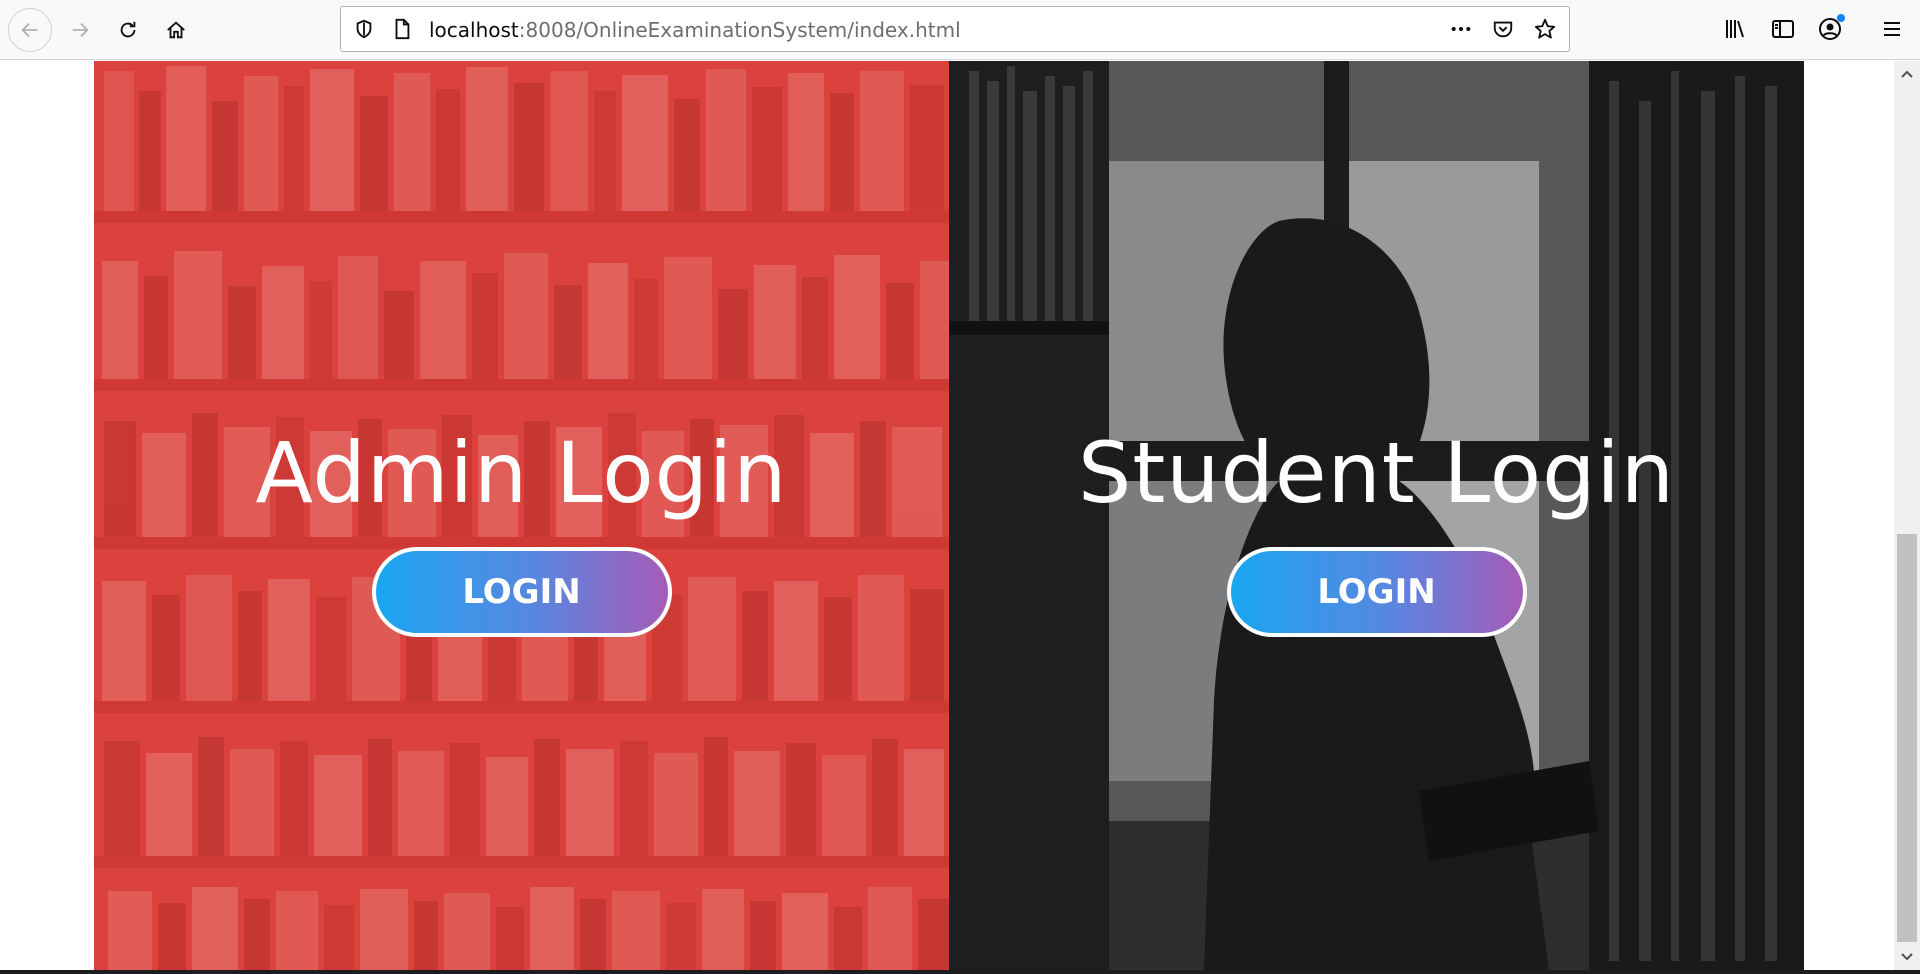 The height and width of the screenshot is (974, 1920). I want to click on home-button, so click(176, 30).